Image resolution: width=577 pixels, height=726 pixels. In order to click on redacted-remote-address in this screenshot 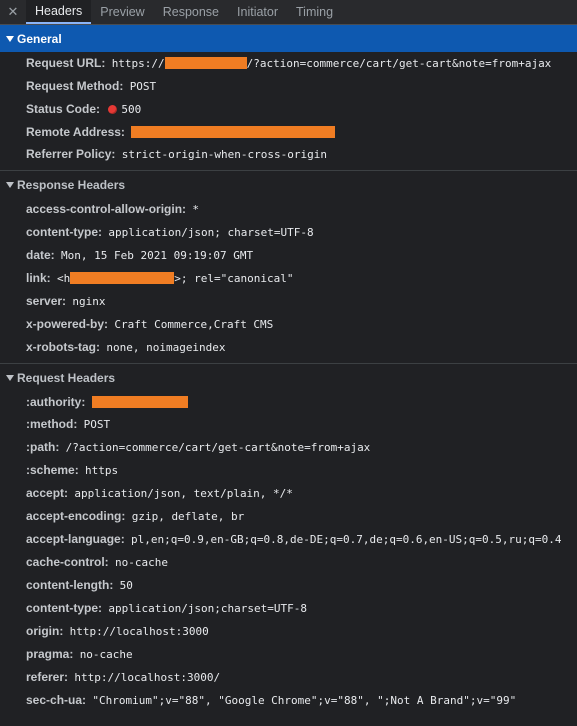, I will do `click(233, 132)`.